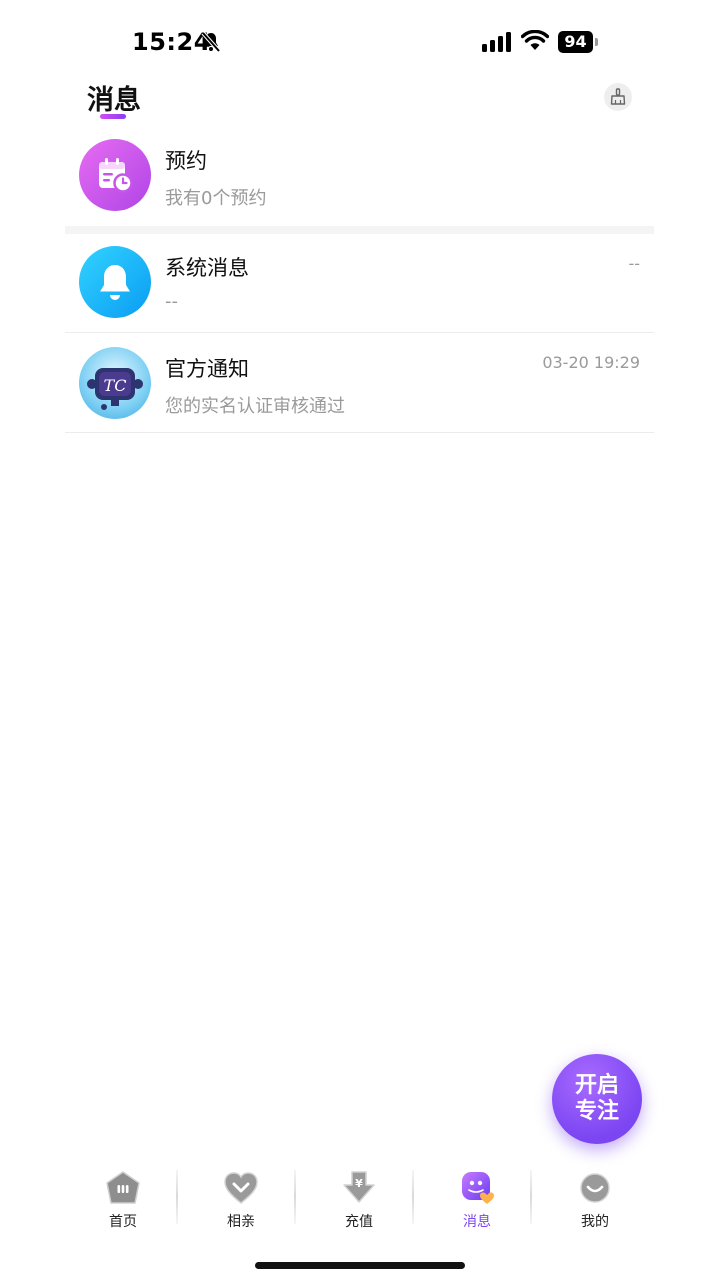  Describe the element at coordinates (207, 268) in the screenshot. I see `list-item-title: 系统消息` at that location.